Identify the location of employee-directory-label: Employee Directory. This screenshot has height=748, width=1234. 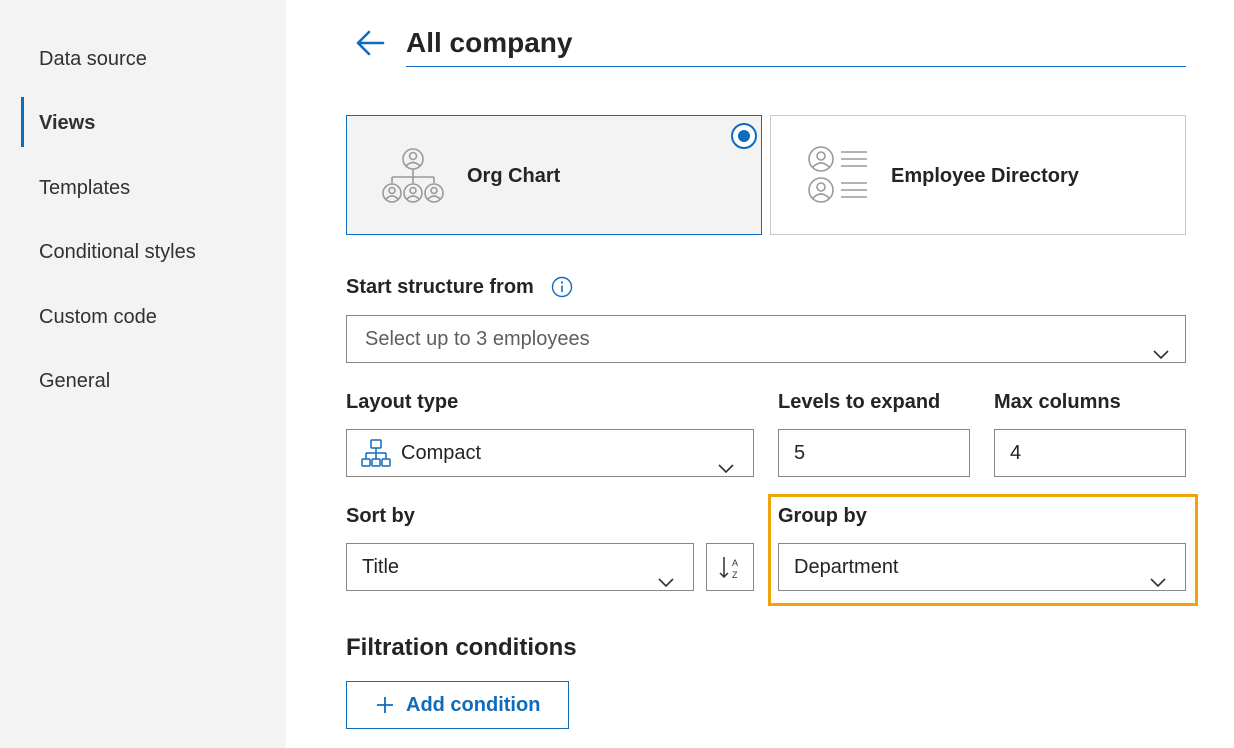
(985, 176).